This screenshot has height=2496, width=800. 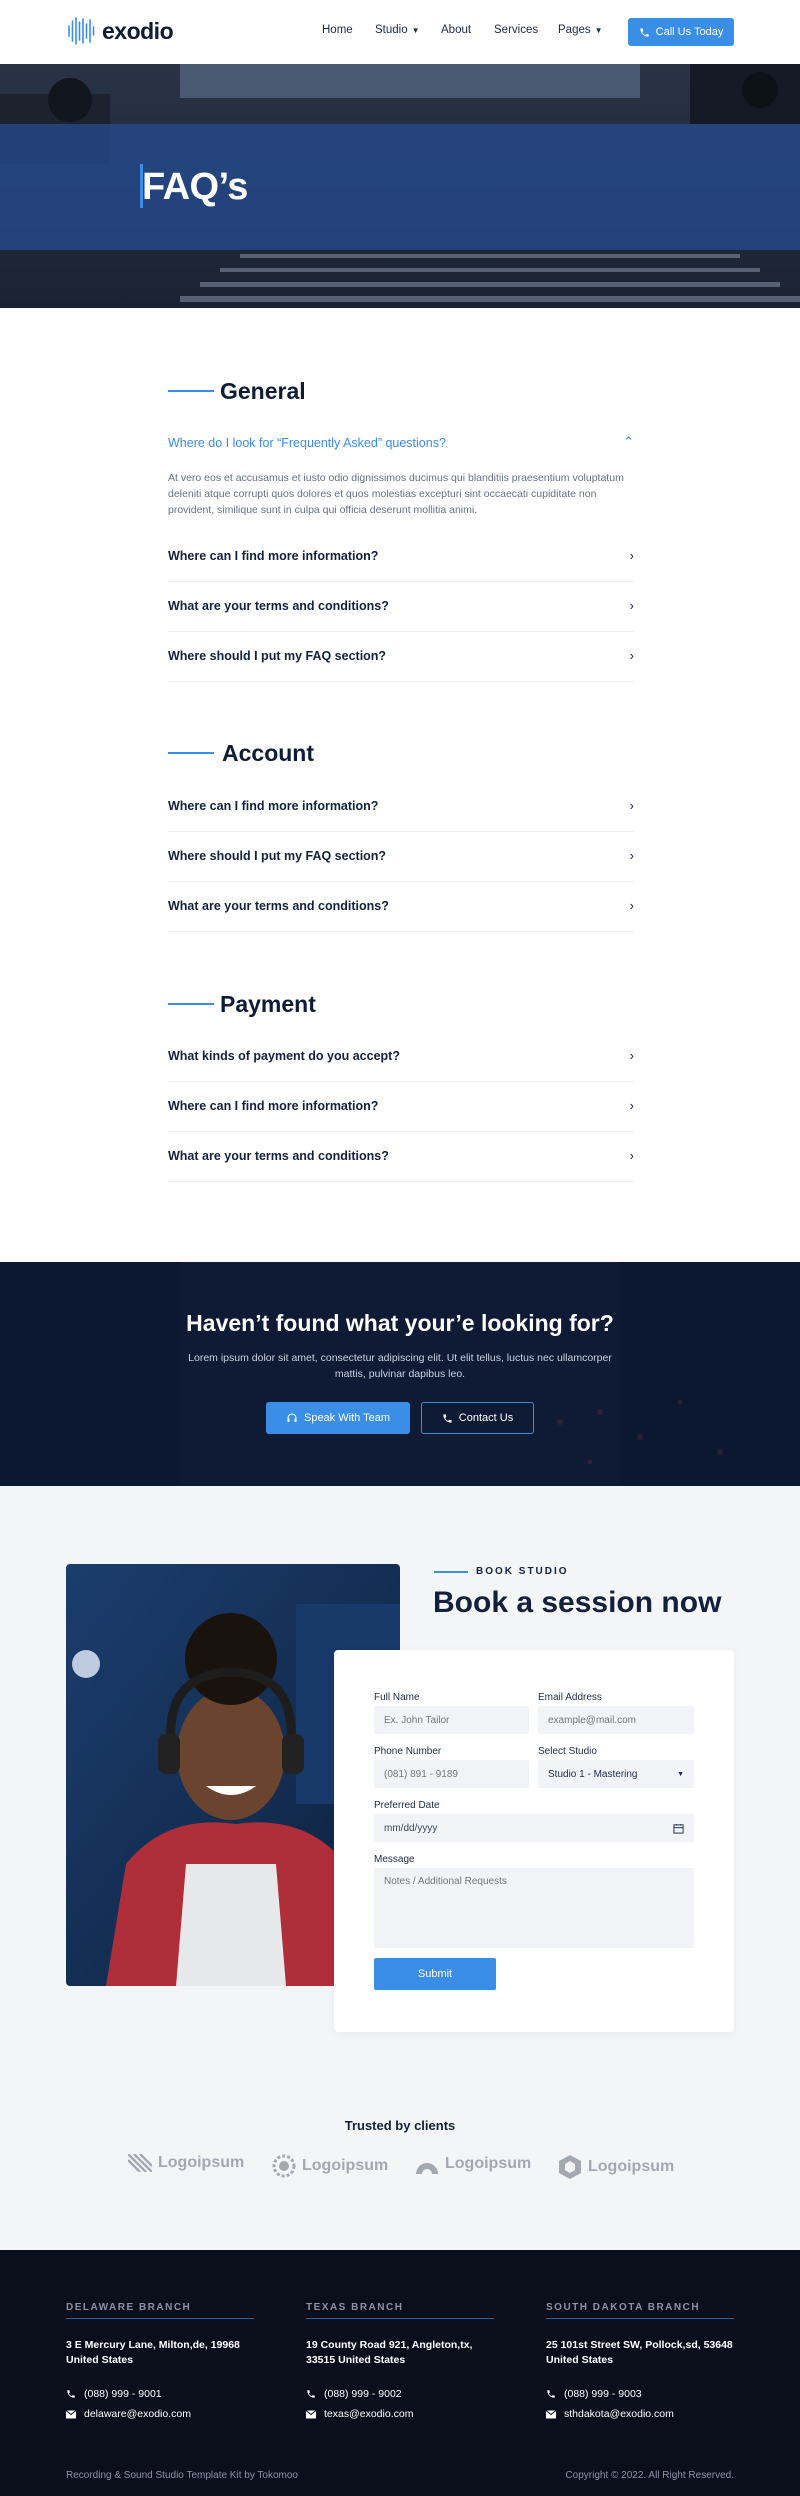 What do you see at coordinates (140, 2163) in the screenshot?
I see `logoipsum-stripes-icon` at bounding box center [140, 2163].